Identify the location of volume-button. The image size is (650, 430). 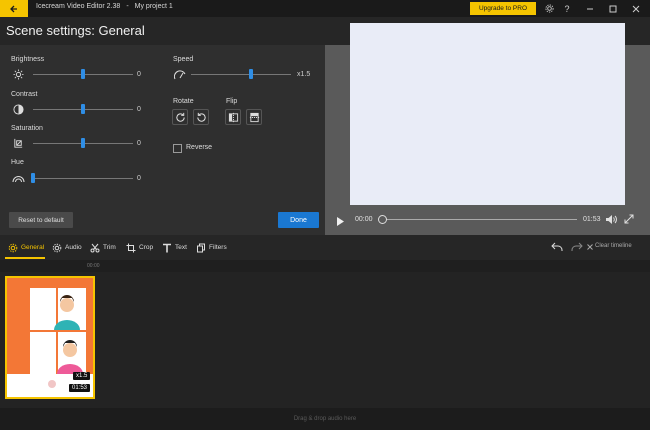
(611, 219).